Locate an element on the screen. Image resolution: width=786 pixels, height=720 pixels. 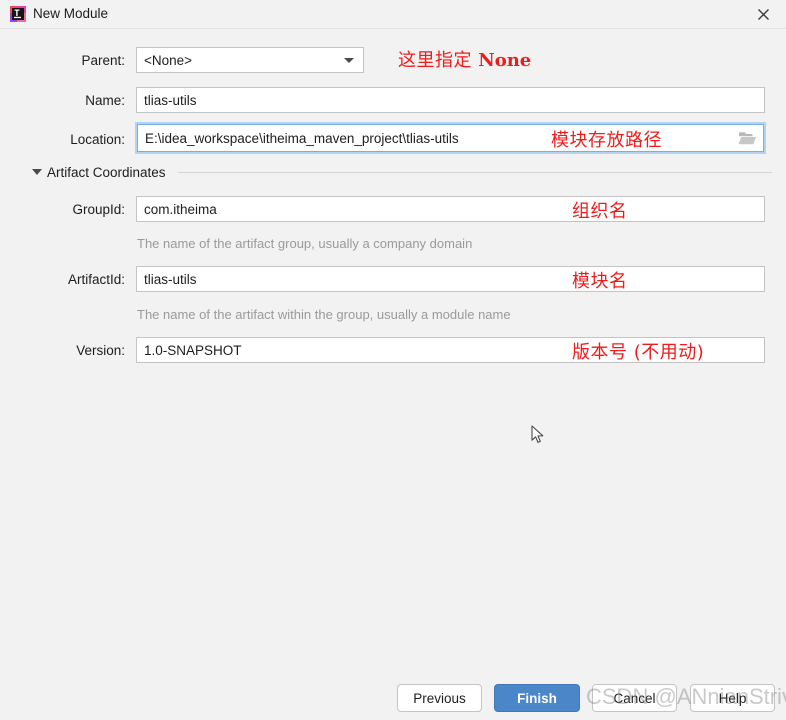
artifact-id-input: tlias-utils is located at coordinates (450, 279).